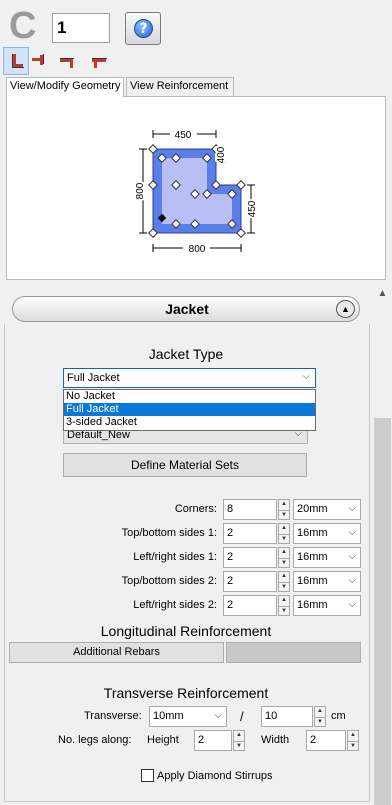 The image size is (392, 805). Describe the element at coordinates (239, 740) in the screenshot. I see `legs-height-stepper: ▲ ▼` at that location.